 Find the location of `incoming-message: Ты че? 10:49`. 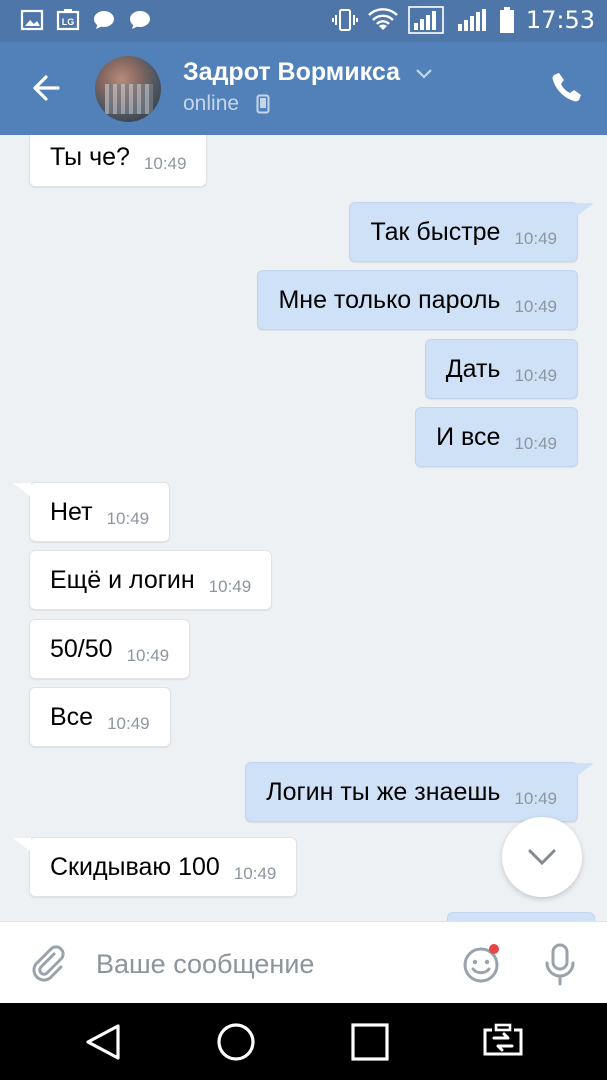

incoming-message: Ты че? 10:49 is located at coordinates (118, 161).